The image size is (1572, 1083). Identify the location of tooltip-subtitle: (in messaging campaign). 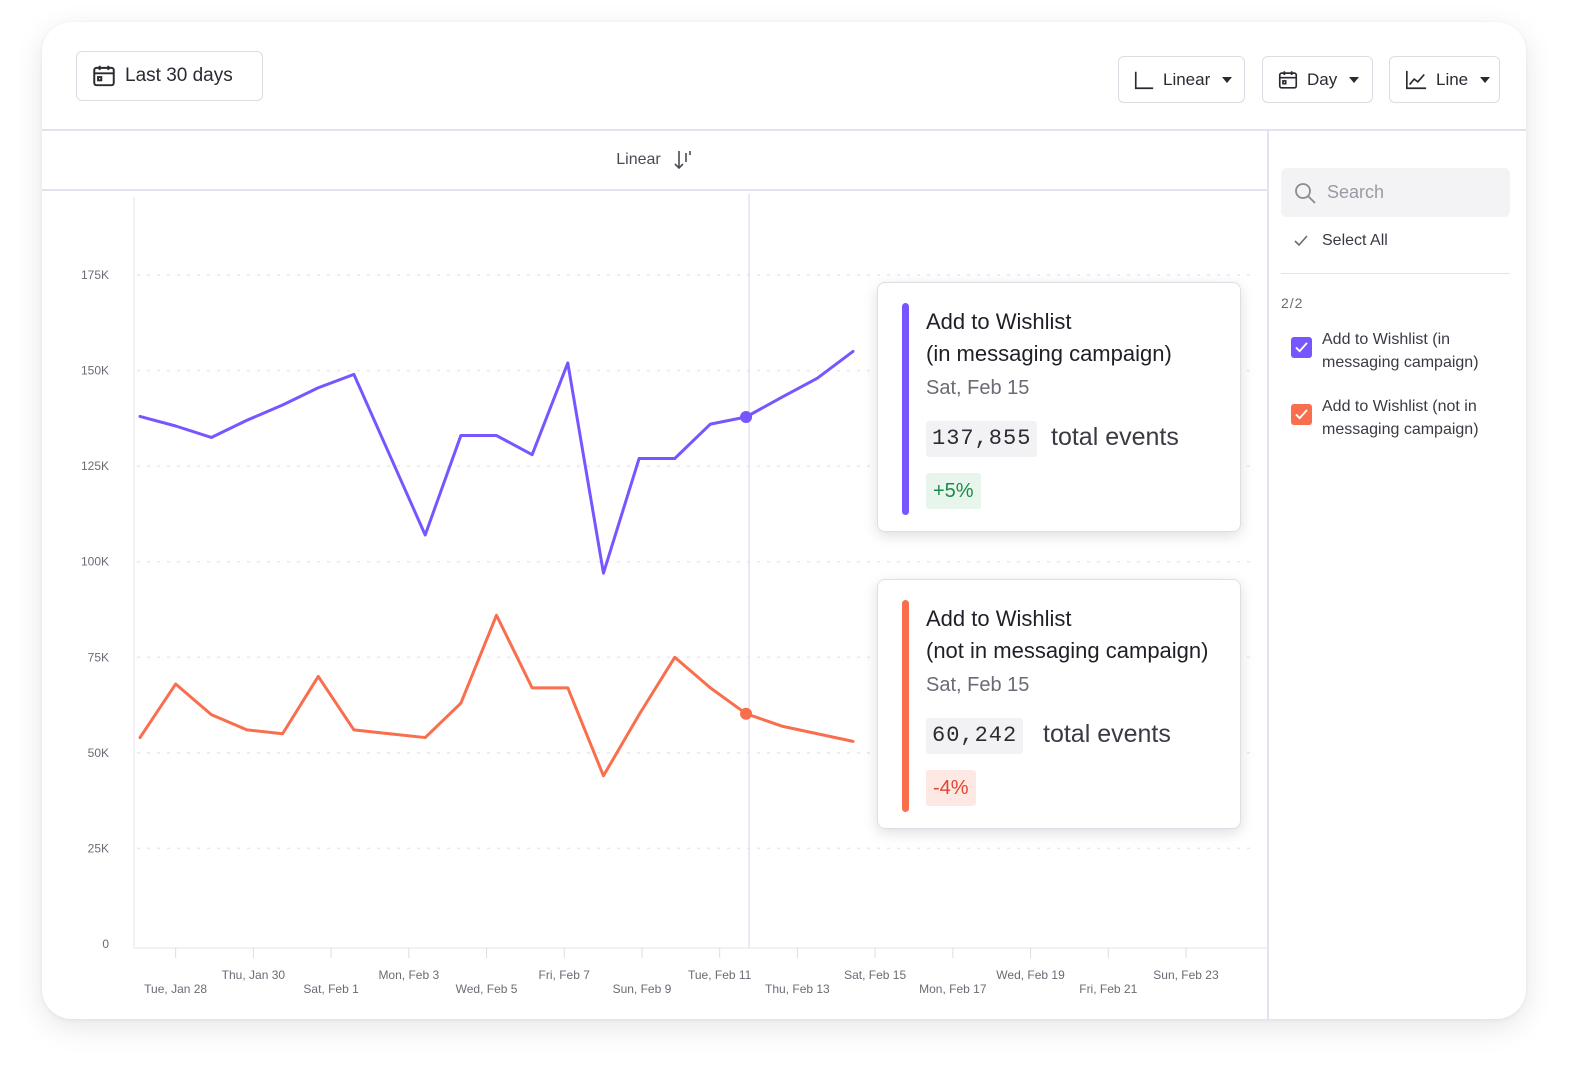
(1049, 353).